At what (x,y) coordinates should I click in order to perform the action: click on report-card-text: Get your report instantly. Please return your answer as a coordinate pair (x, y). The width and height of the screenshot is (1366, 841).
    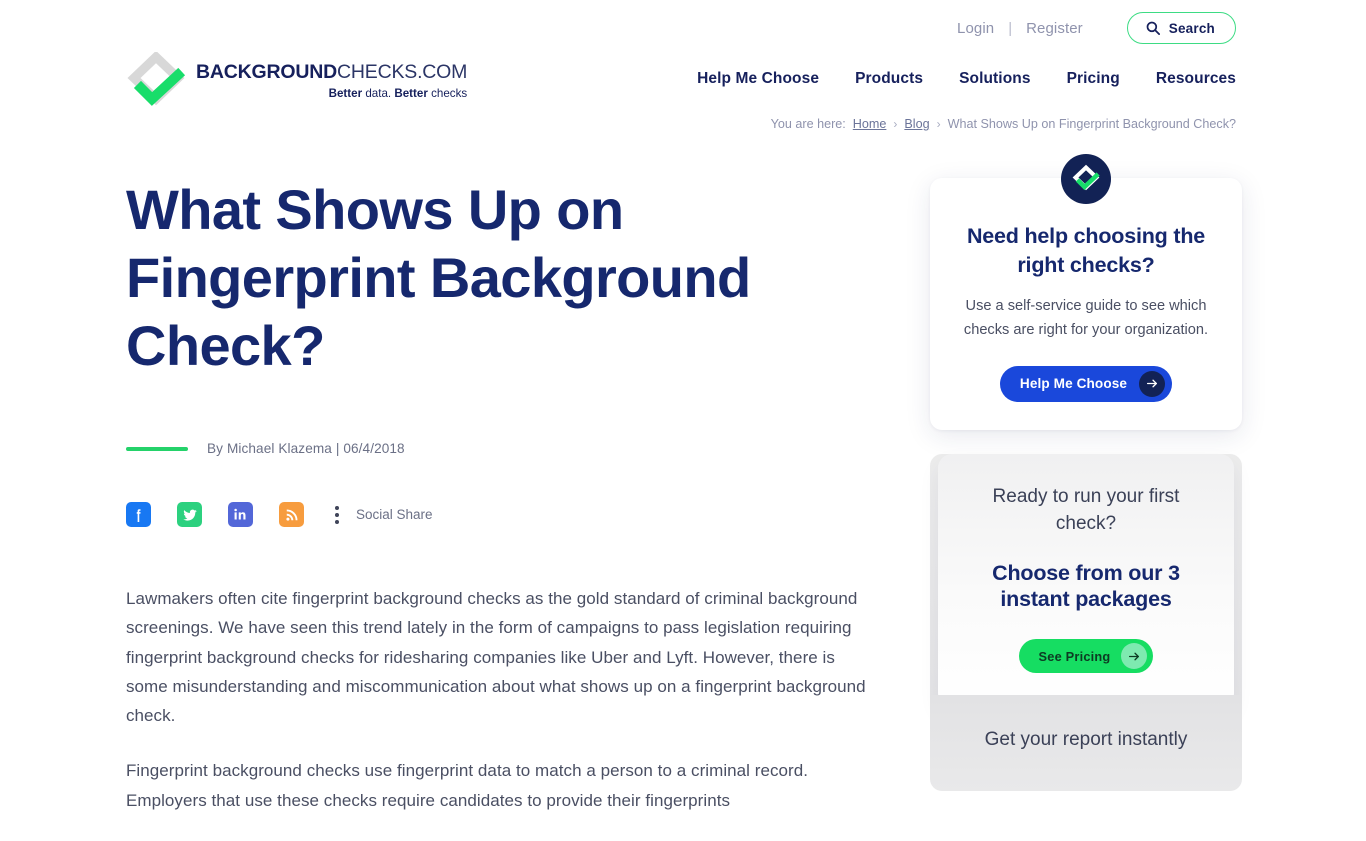
    Looking at the image, I should click on (1086, 740).